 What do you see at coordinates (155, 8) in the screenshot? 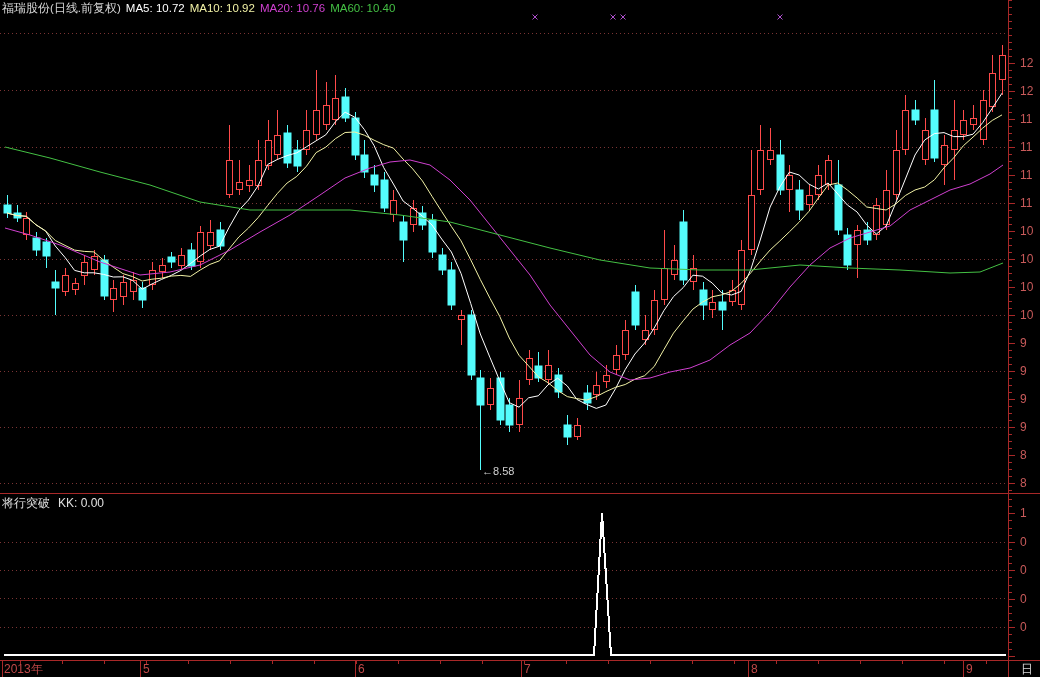
I see `moving-average-reading: MA5: 10.72` at bounding box center [155, 8].